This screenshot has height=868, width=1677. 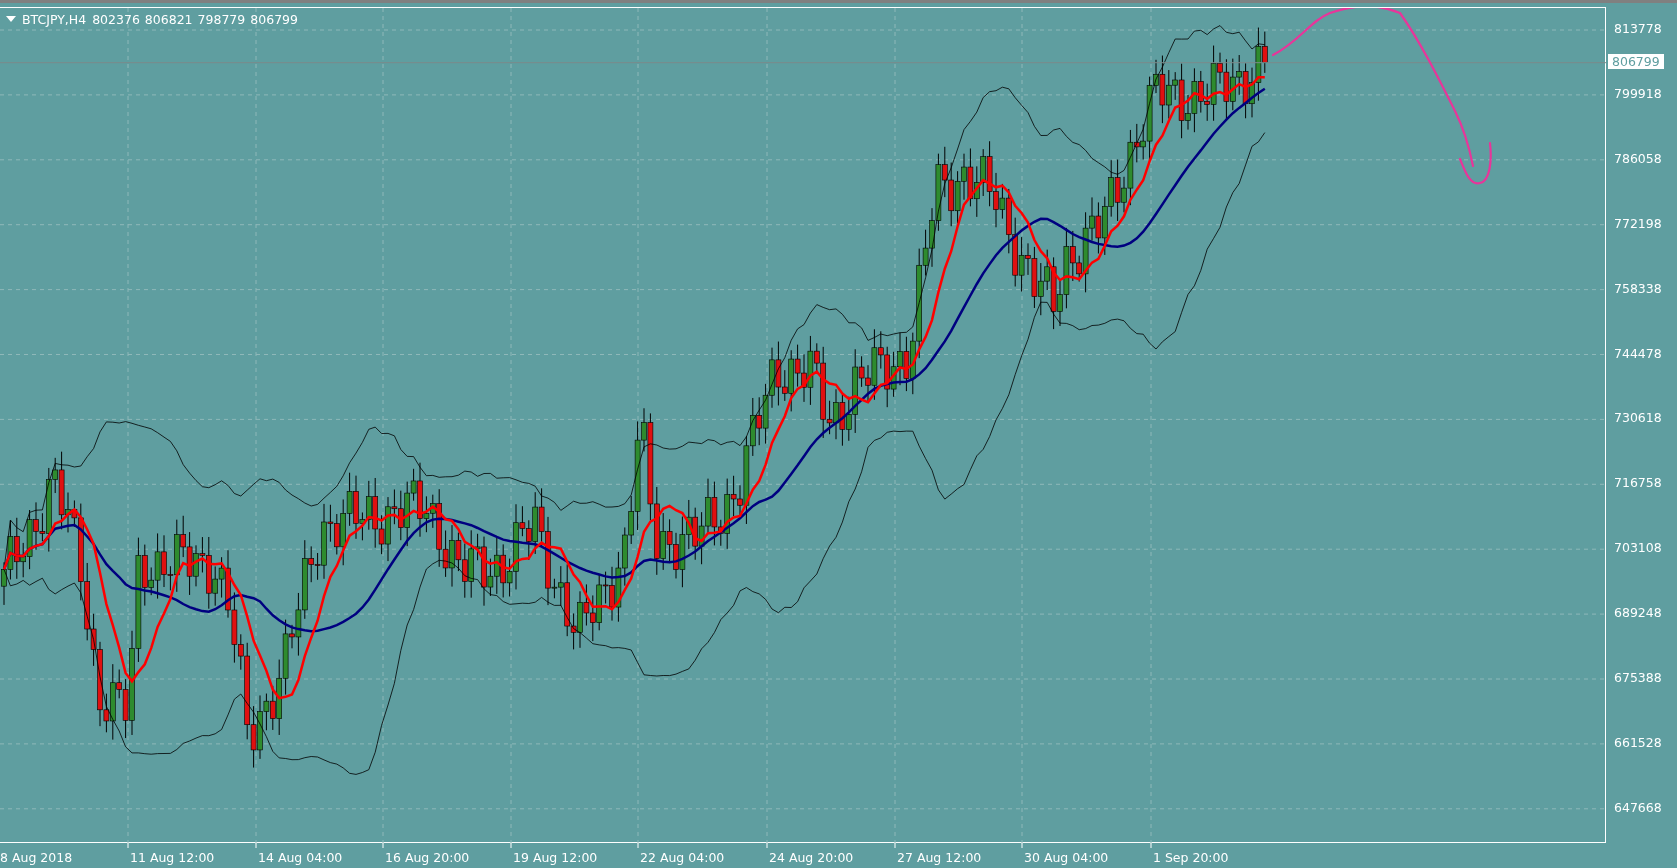 What do you see at coordinates (1638, 288) in the screenshot?
I see `price-label: 758338` at bounding box center [1638, 288].